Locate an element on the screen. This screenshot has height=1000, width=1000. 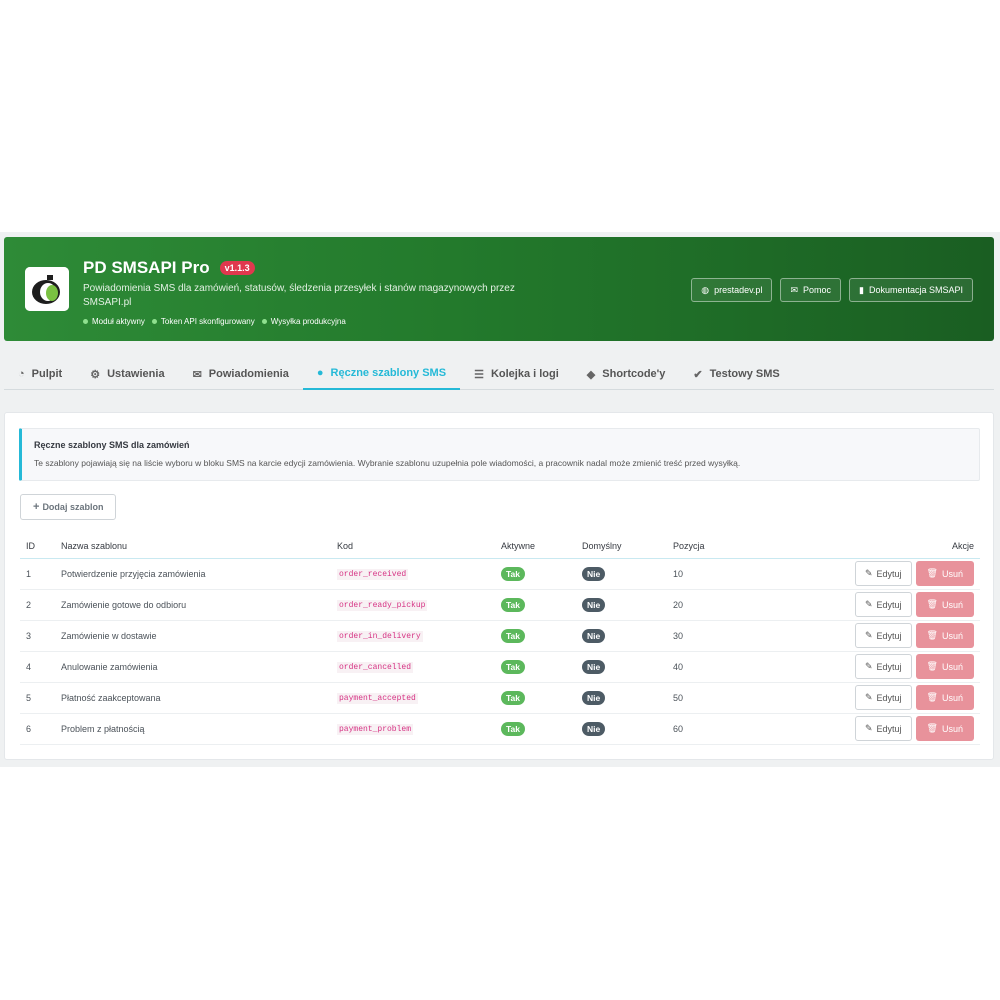
cell-code: order_ready_pickup is located at coordinates (413, 605).